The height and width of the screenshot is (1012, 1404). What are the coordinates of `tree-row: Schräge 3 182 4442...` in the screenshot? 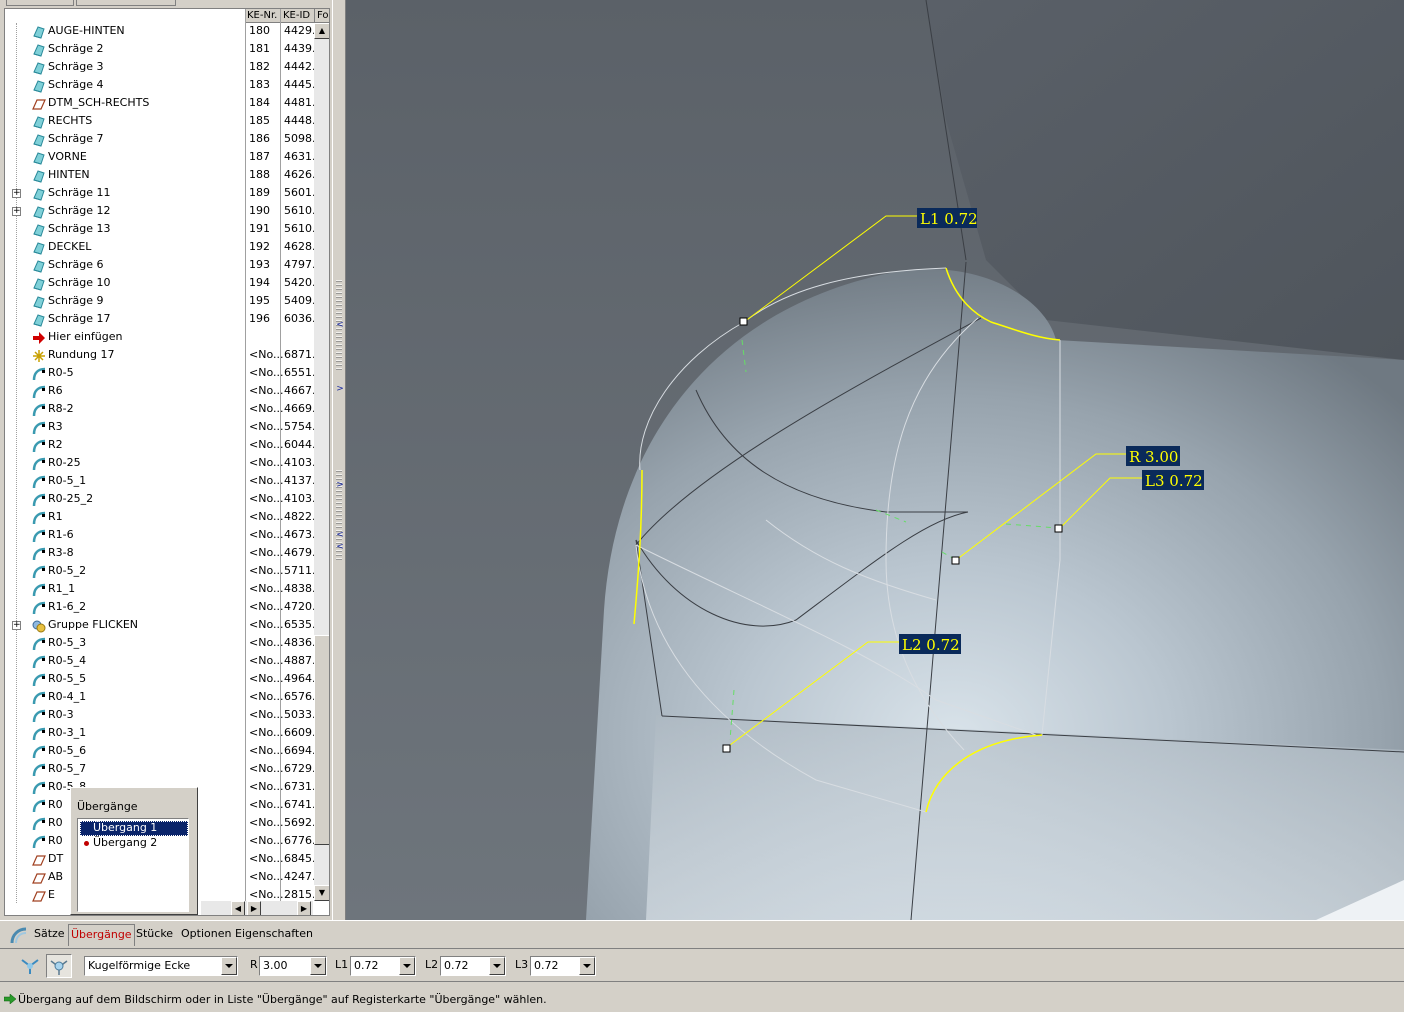 It's located at (159, 68).